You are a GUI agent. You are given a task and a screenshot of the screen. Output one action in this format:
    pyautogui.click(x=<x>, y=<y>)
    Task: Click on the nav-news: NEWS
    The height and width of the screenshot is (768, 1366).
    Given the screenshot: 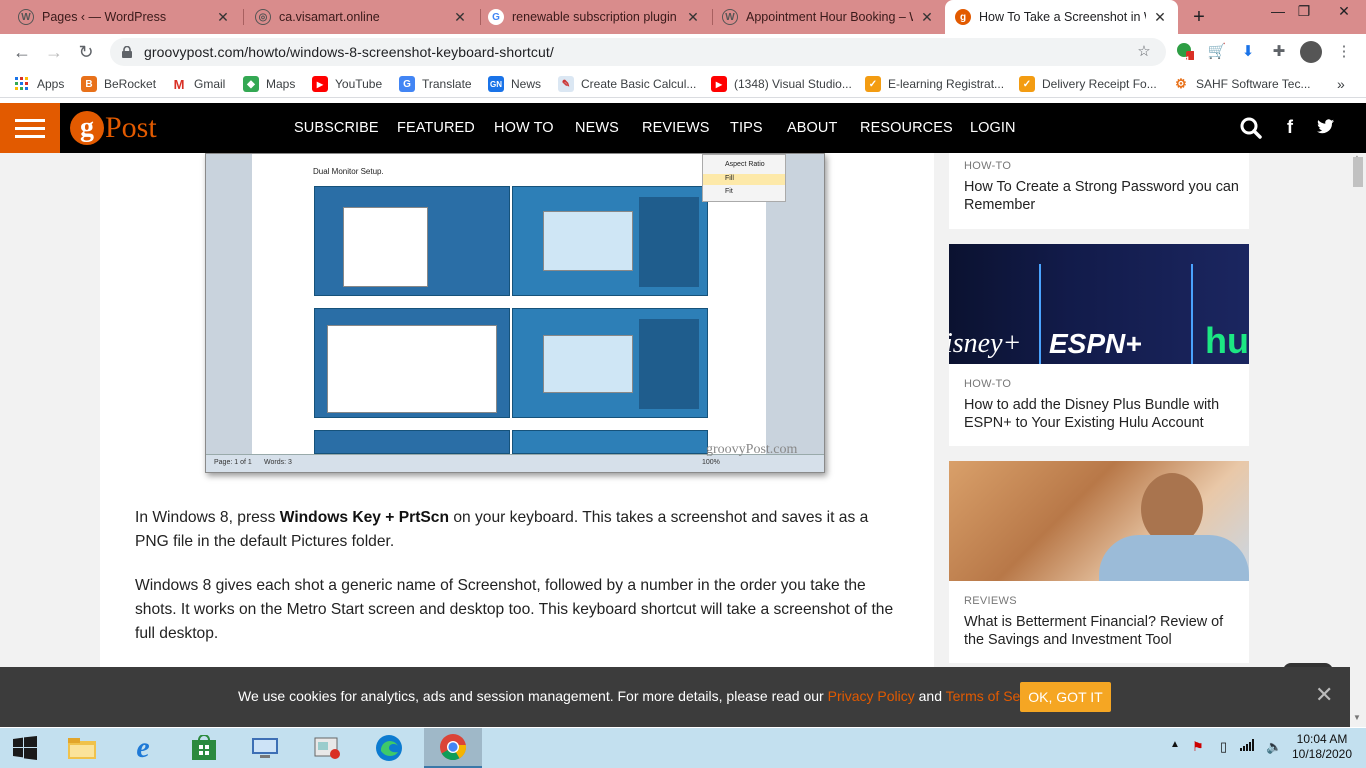 What is the action you would take?
    pyautogui.click(x=597, y=128)
    